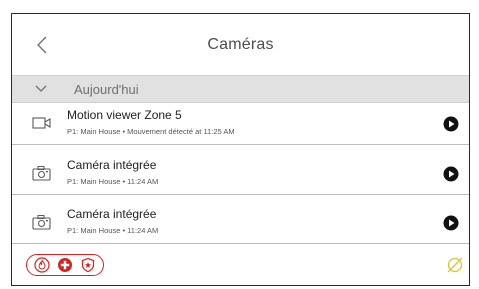 The height and width of the screenshot is (289, 479). What do you see at coordinates (106, 89) in the screenshot?
I see `section-label: Aujourd'hui` at bounding box center [106, 89].